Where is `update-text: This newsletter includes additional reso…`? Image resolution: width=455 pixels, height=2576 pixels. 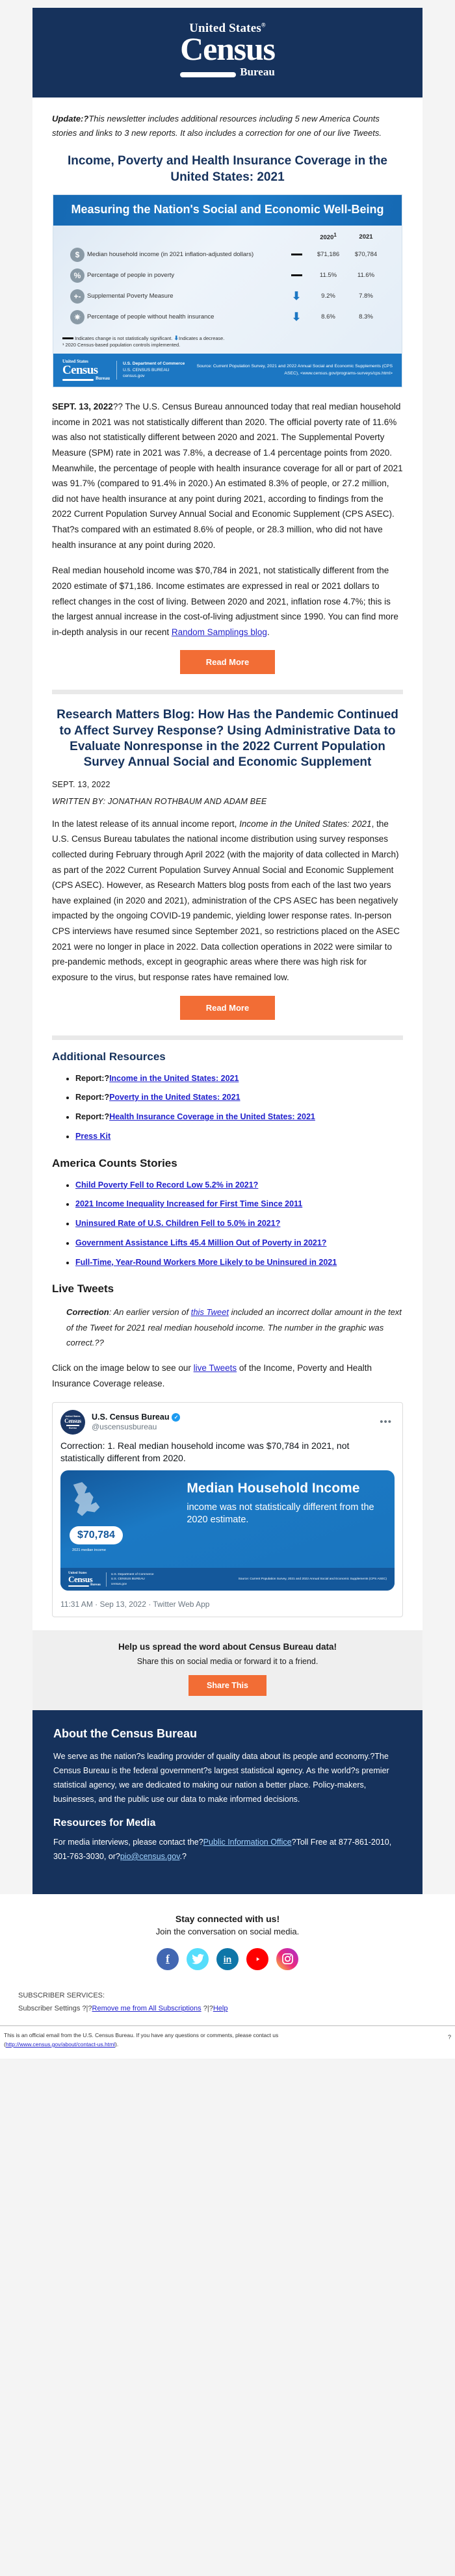
update-text: This newsletter includes additional reso… is located at coordinates (217, 126).